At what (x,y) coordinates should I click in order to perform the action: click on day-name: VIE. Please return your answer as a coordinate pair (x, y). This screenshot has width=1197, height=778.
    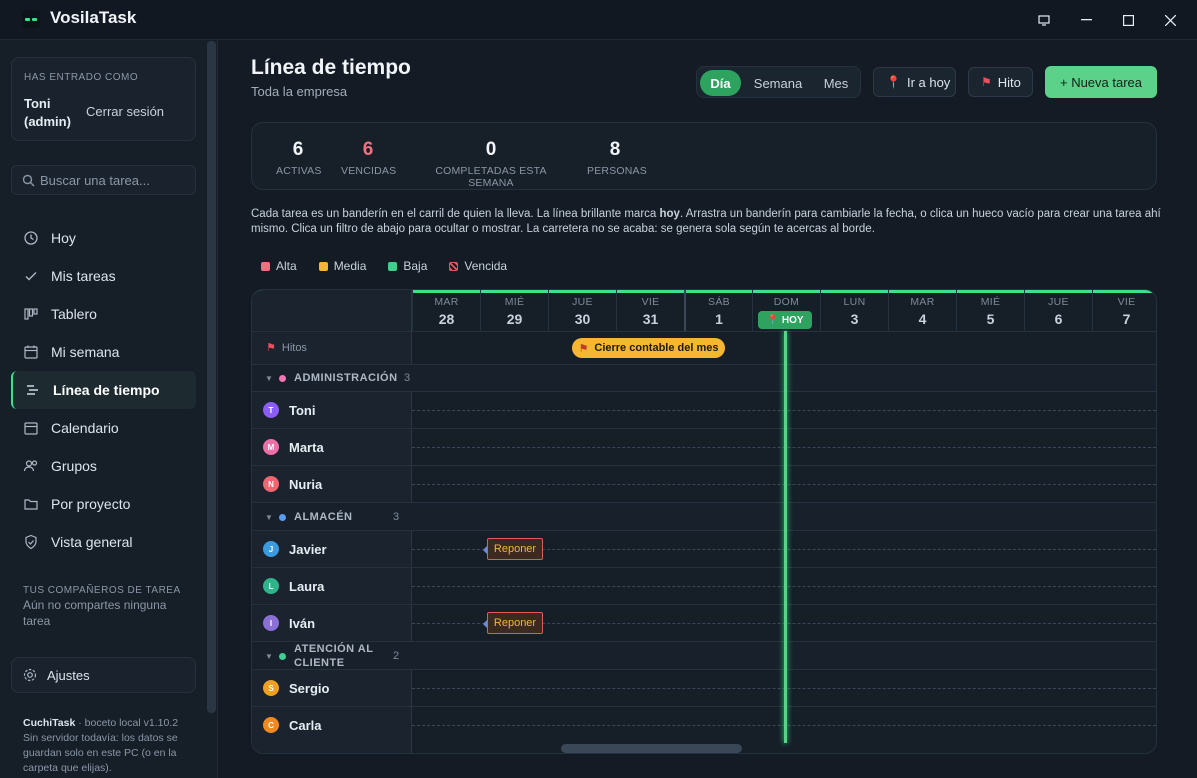
    Looking at the image, I should click on (650, 302).